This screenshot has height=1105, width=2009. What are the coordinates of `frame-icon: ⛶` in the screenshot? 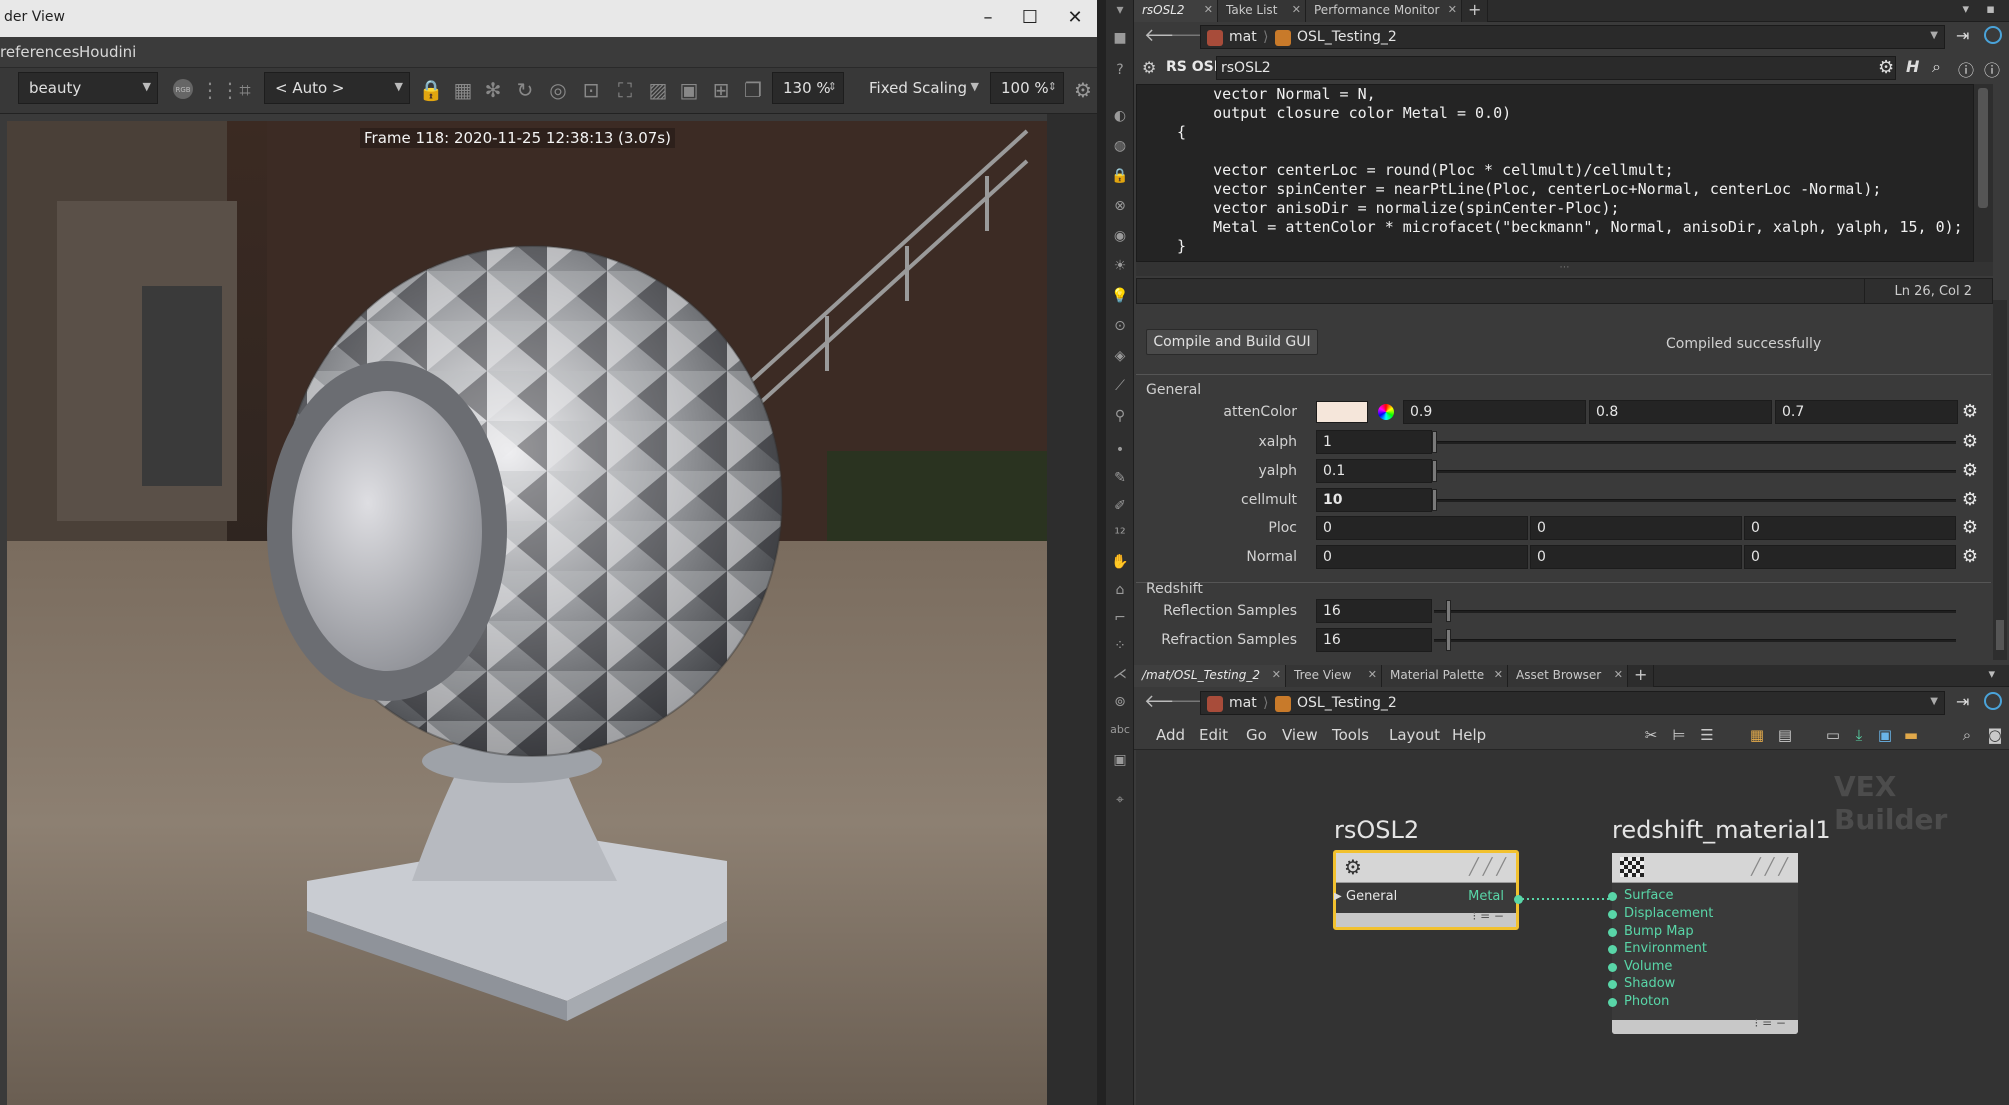 It's located at (625, 90).